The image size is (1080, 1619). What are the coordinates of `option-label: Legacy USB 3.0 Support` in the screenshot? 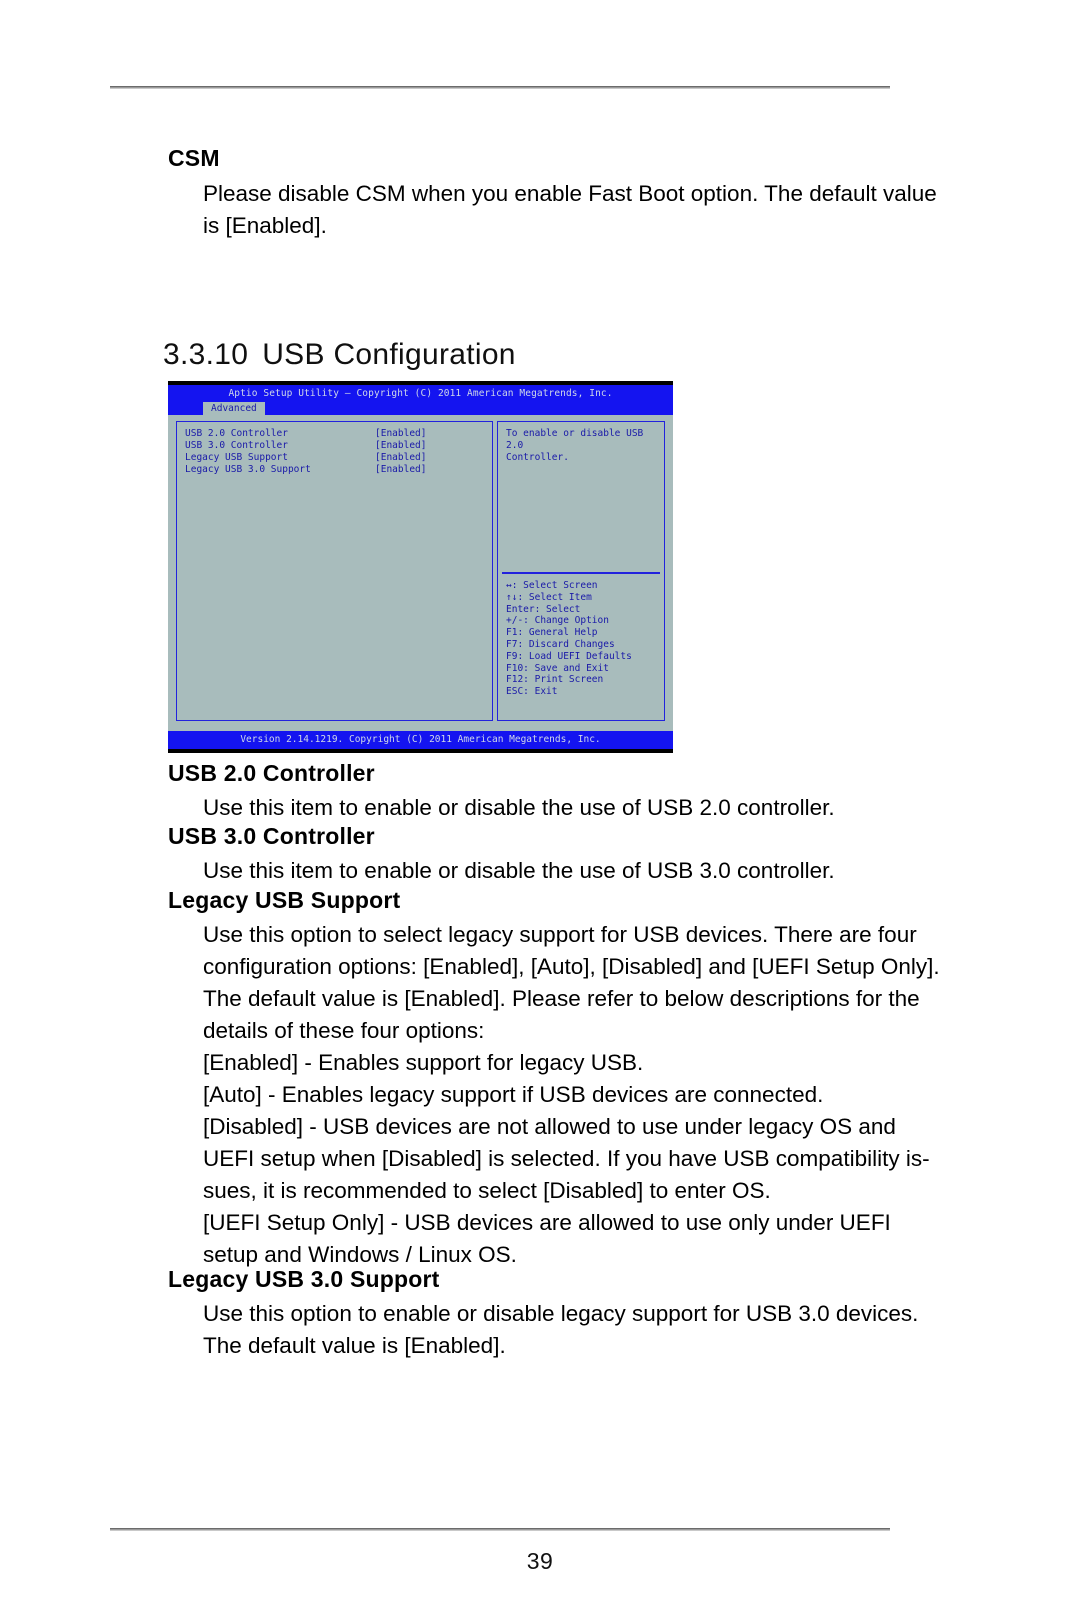 It's located at (248, 469).